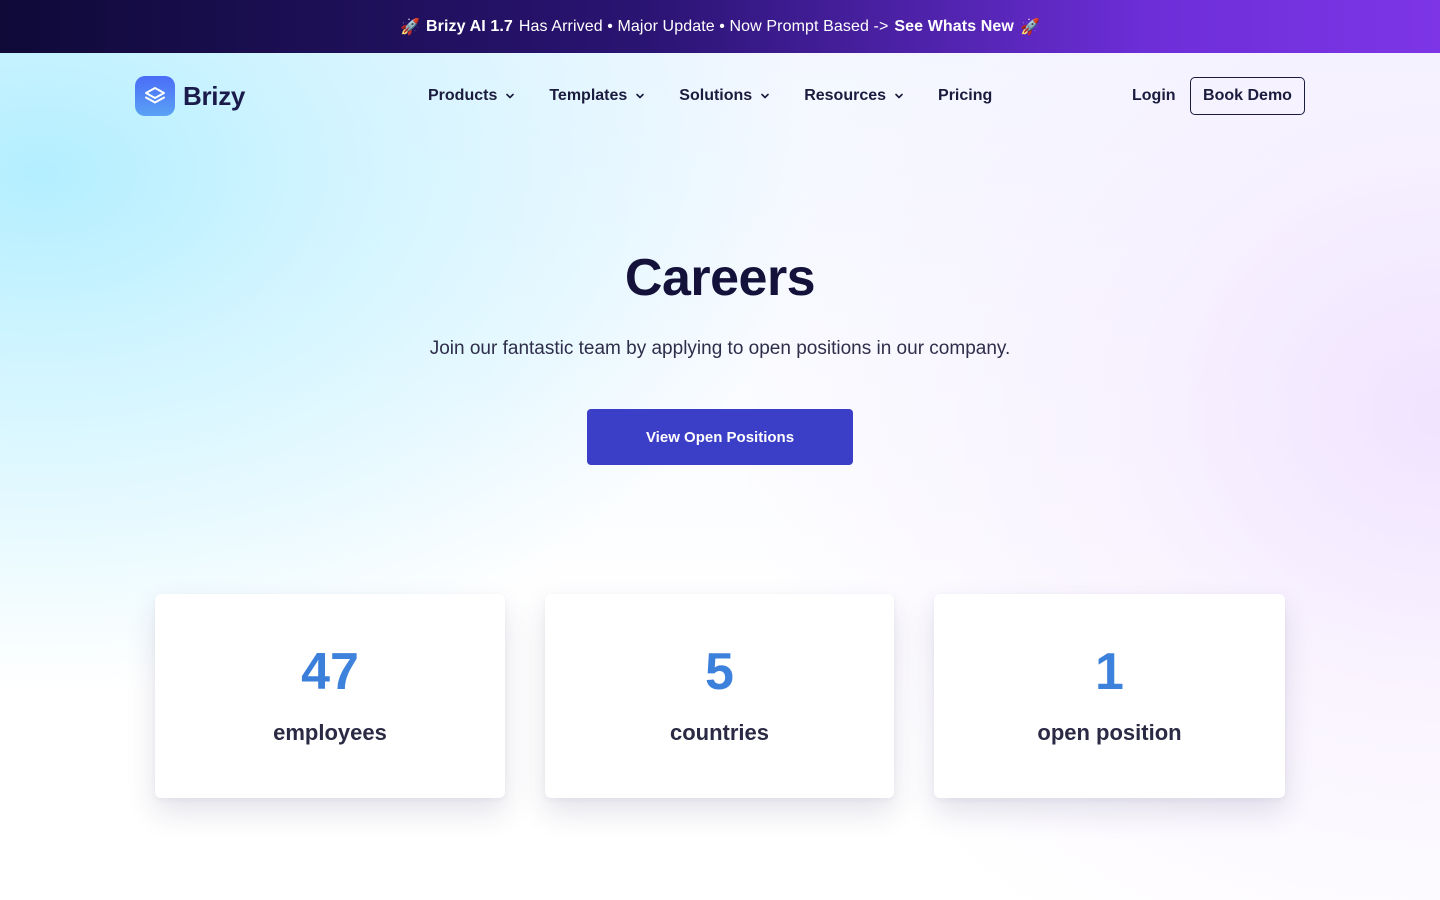 The width and height of the screenshot is (1440, 900). What do you see at coordinates (330, 732) in the screenshot?
I see `stat-label: employees` at bounding box center [330, 732].